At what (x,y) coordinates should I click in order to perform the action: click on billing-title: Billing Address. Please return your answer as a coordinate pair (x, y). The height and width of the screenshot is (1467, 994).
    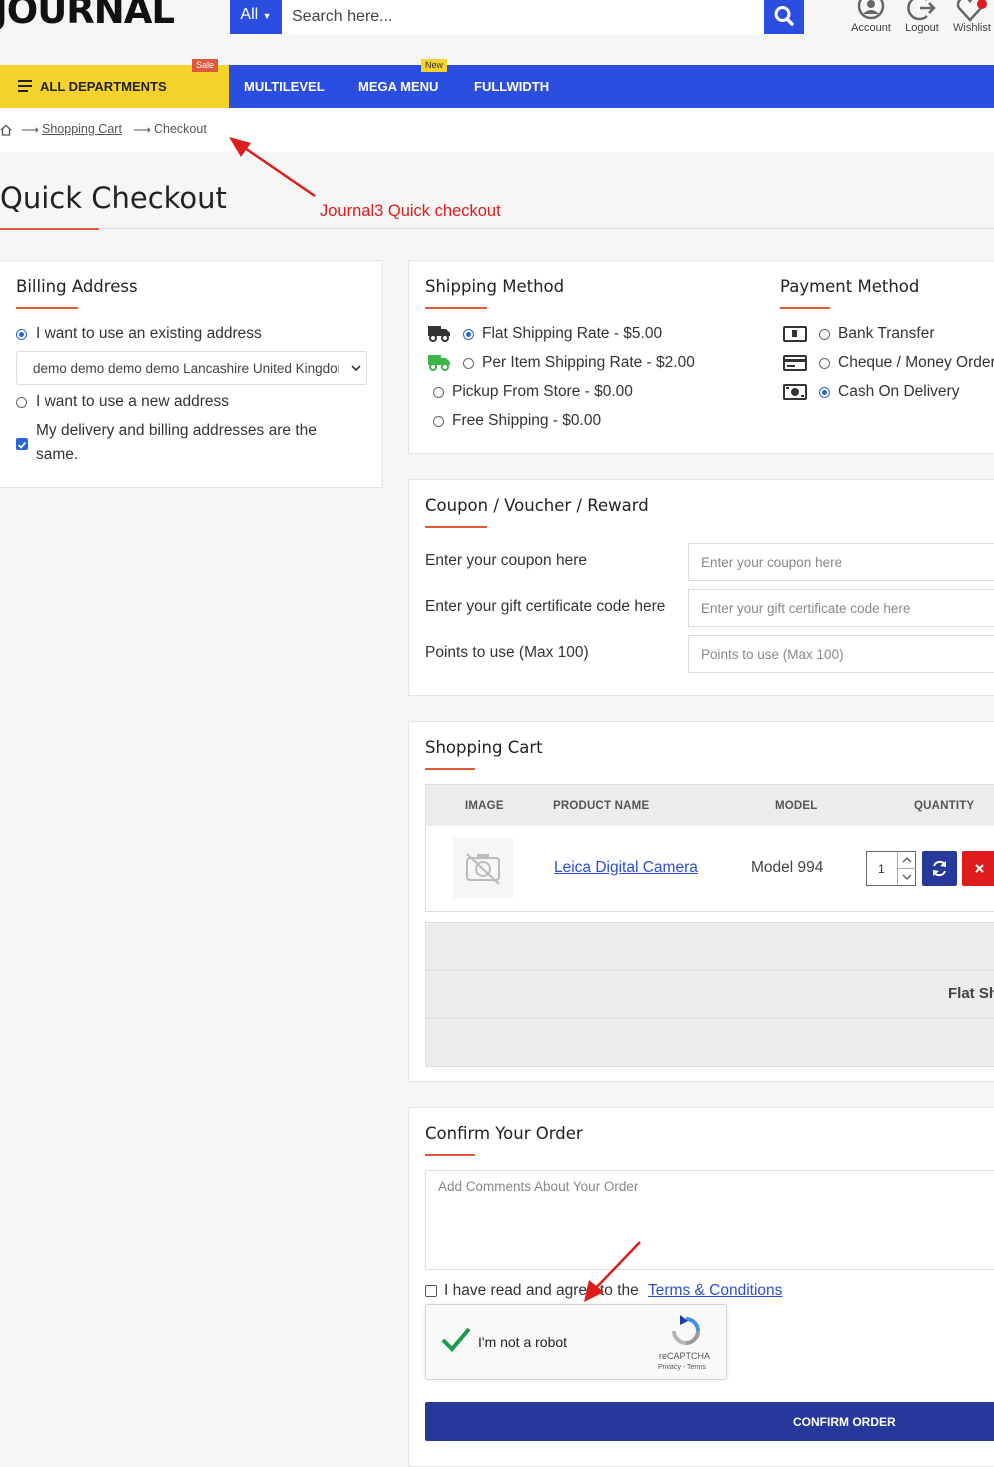
    Looking at the image, I should click on (77, 286).